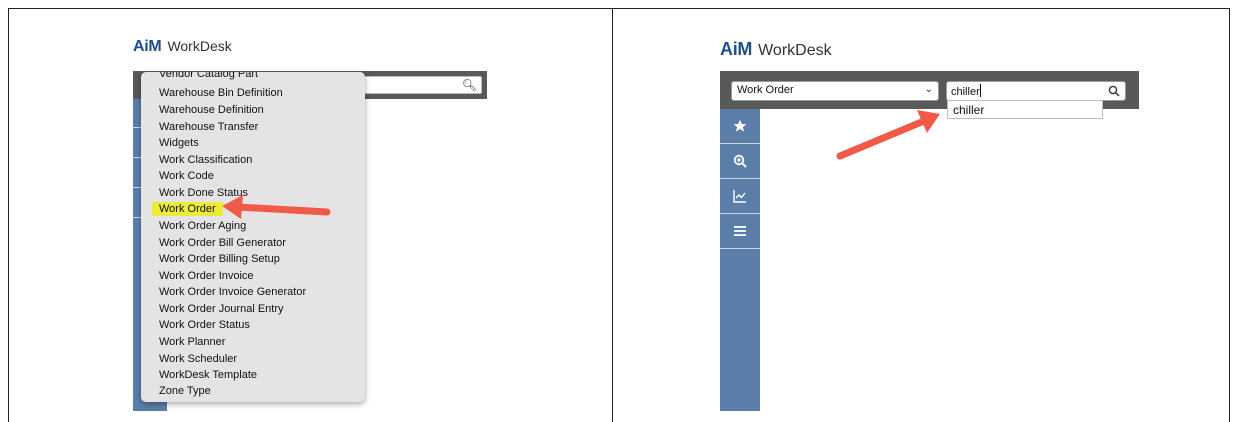 This screenshot has width=1236, height=422. What do you see at coordinates (888, 135) in the screenshot?
I see `arrow-right-annotation` at bounding box center [888, 135].